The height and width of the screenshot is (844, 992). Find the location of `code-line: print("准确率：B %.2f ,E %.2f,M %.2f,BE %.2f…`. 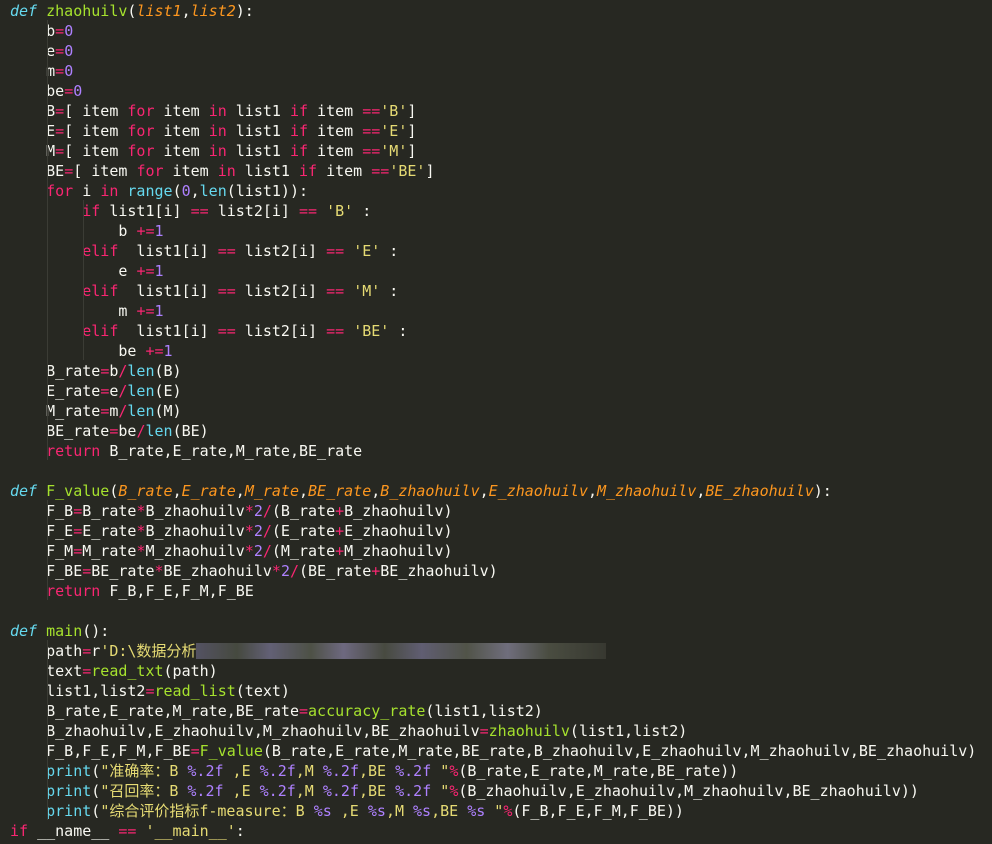

code-line: print("准确率：B %.2f ,E %.2f,M %.2f,BE %.2f… is located at coordinates (496, 771).